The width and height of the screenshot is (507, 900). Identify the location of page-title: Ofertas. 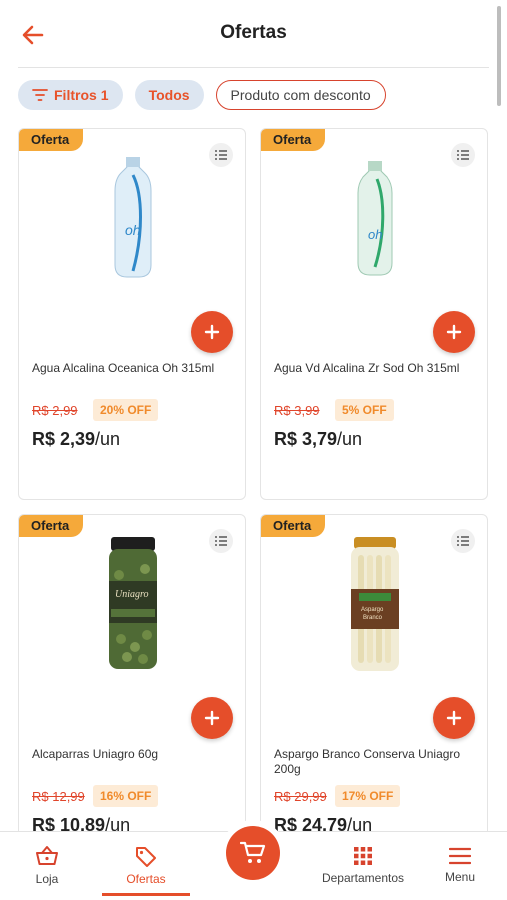
(253, 32).